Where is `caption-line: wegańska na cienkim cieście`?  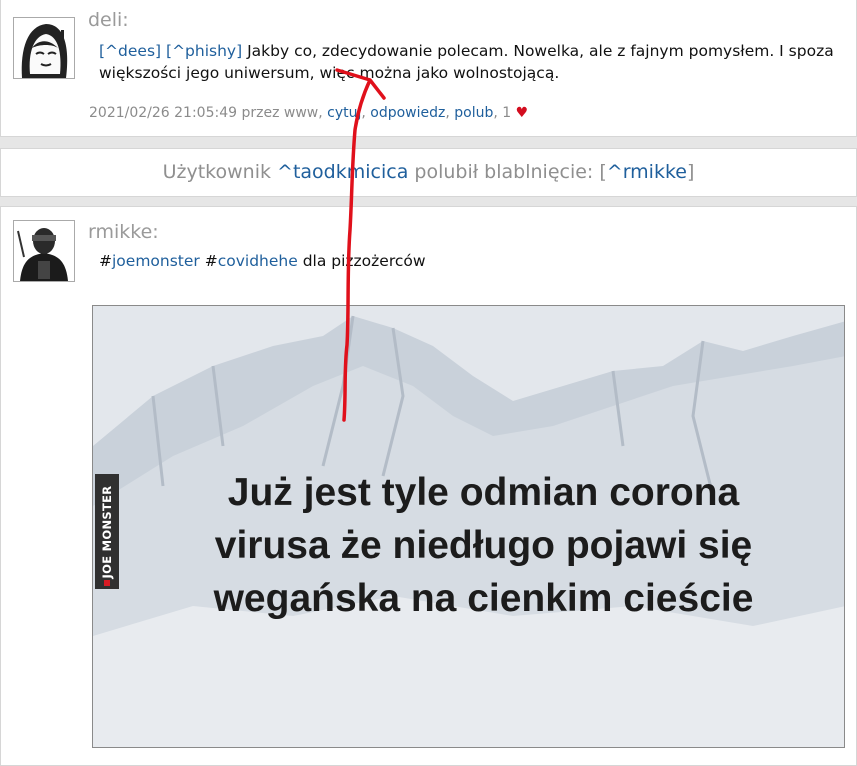
caption-line: wegańska na cienkim cieście is located at coordinates (483, 598).